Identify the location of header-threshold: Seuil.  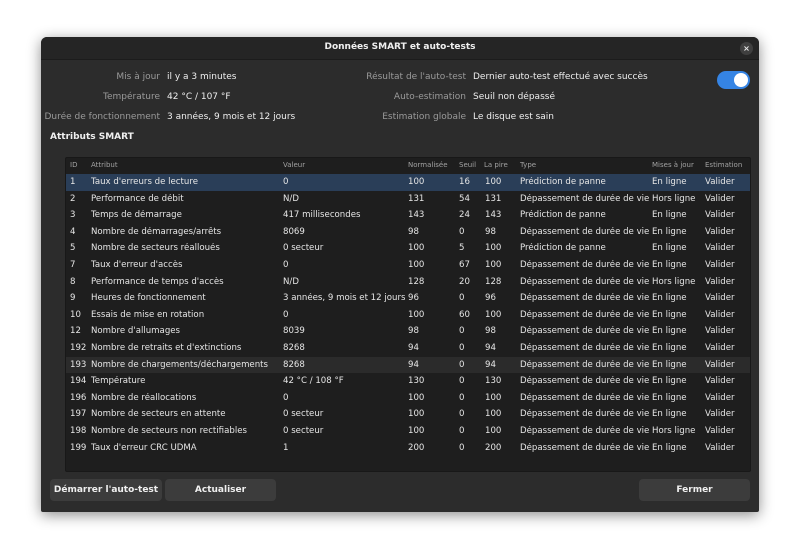
(467, 165).